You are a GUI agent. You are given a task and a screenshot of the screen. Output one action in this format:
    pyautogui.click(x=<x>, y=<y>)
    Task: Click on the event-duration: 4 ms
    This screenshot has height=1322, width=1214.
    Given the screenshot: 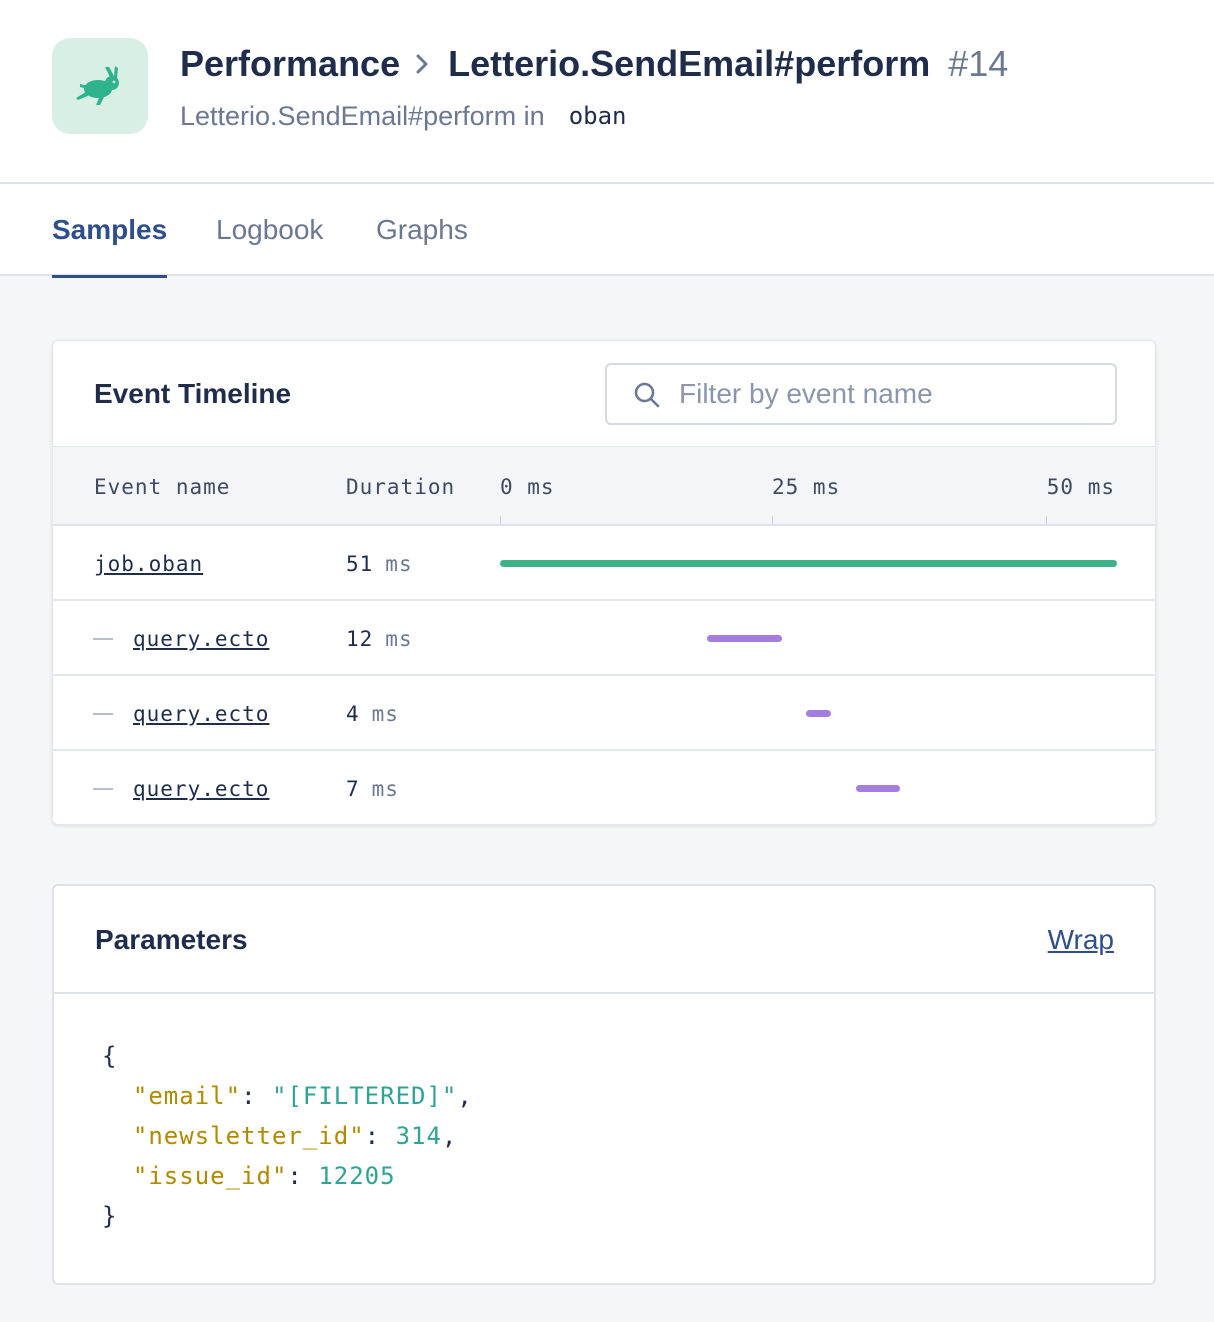 What is the action you would take?
    pyautogui.click(x=372, y=713)
    